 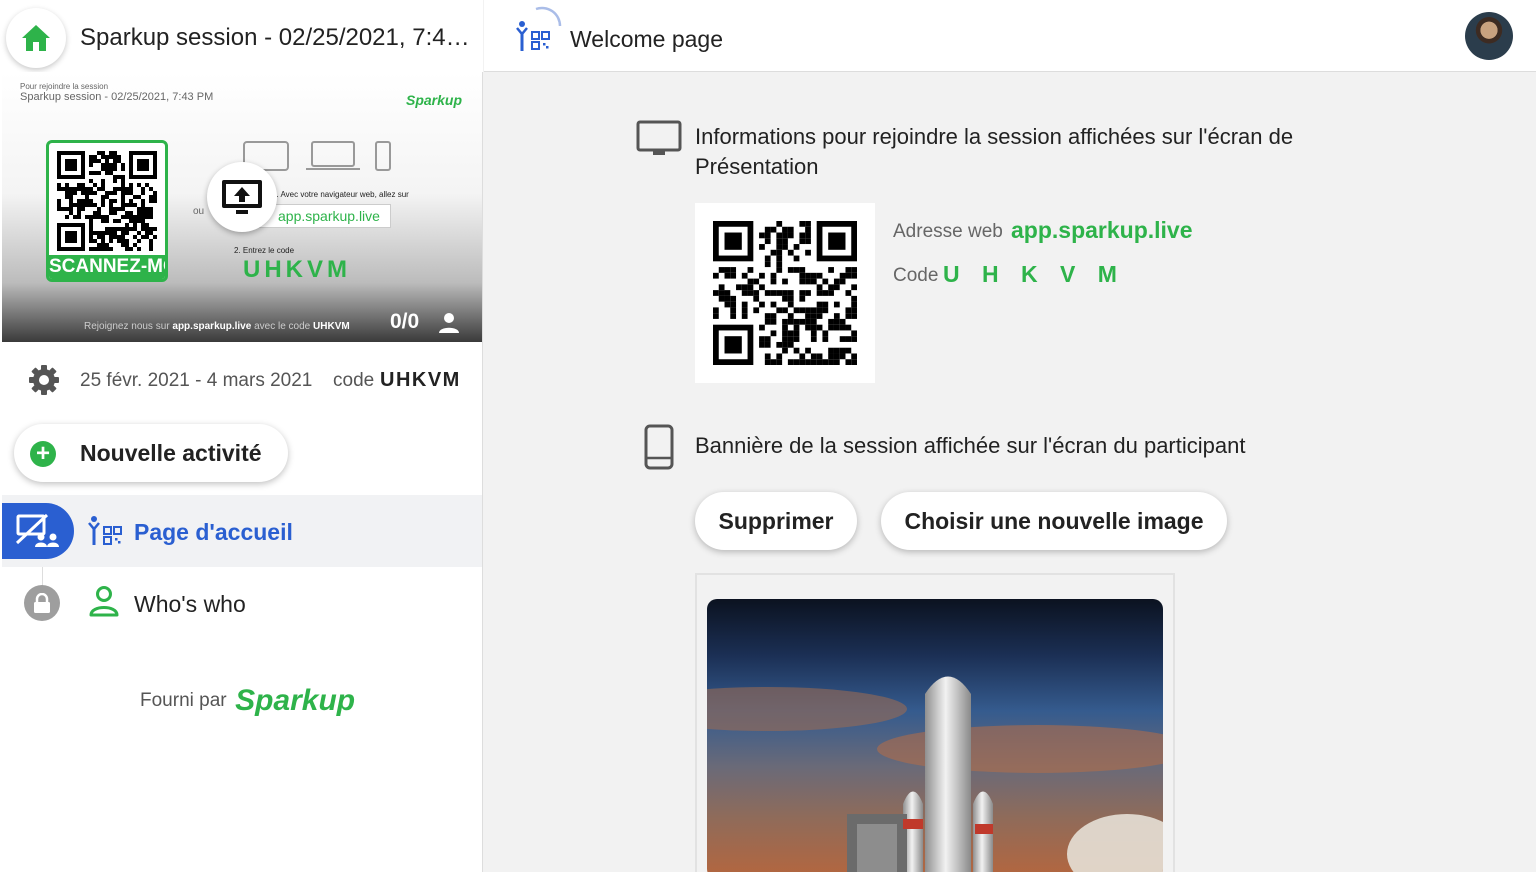 I want to click on cast-icon, so click(x=242, y=197).